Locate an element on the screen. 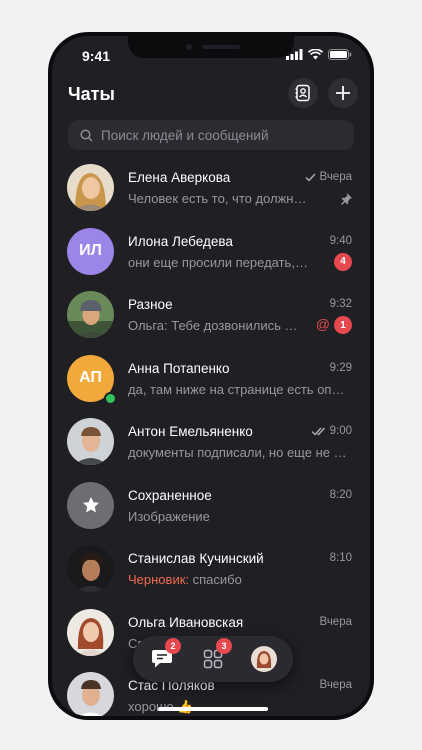  double-check-icon is located at coordinates (318, 431).